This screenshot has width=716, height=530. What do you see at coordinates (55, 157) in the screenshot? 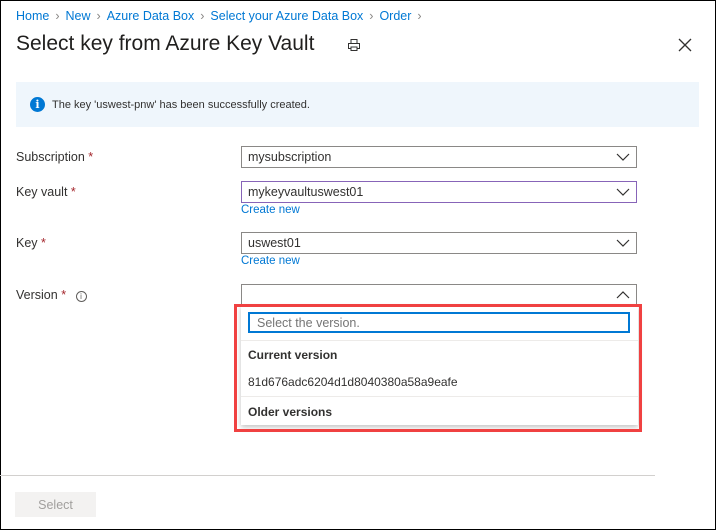
I see `subscription-label: Subscription *` at bounding box center [55, 157].